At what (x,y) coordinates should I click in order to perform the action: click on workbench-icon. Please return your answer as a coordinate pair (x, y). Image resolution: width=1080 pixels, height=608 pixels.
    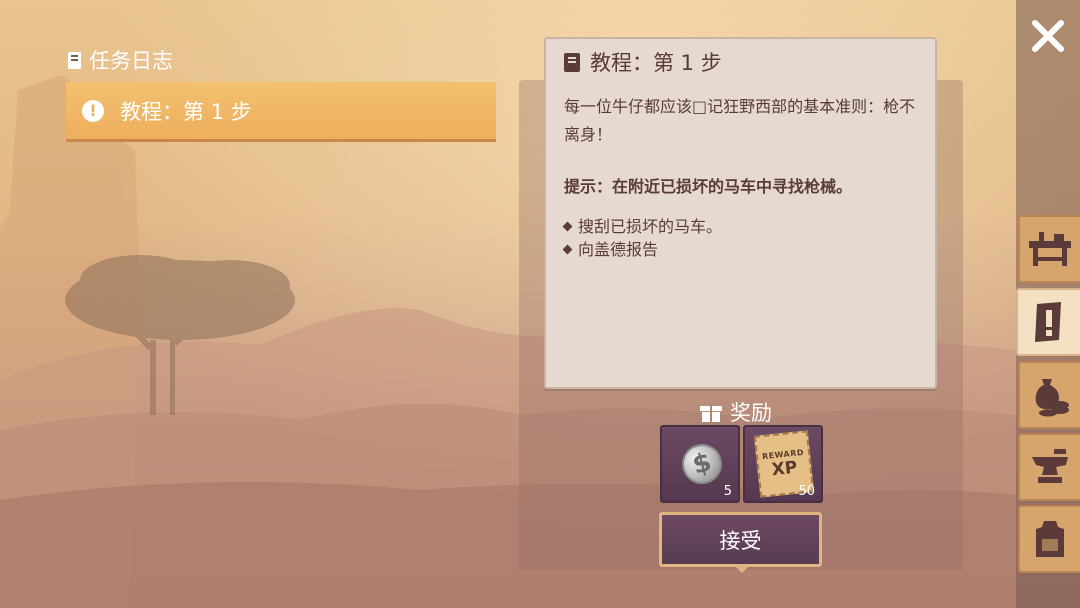
    Looking at the image, I should click on (1050, 249).